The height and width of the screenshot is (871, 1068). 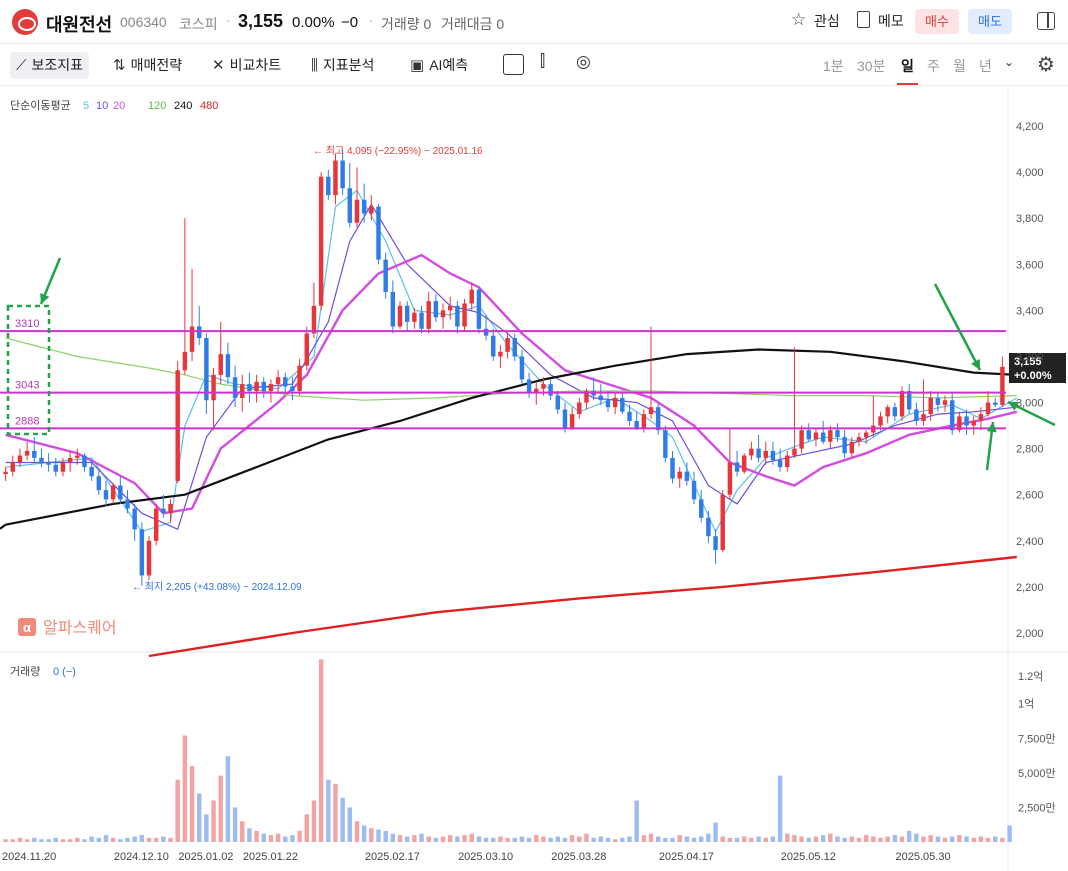 I want to click on price-tick-label: 3,400, so click(x=1030, y=311).